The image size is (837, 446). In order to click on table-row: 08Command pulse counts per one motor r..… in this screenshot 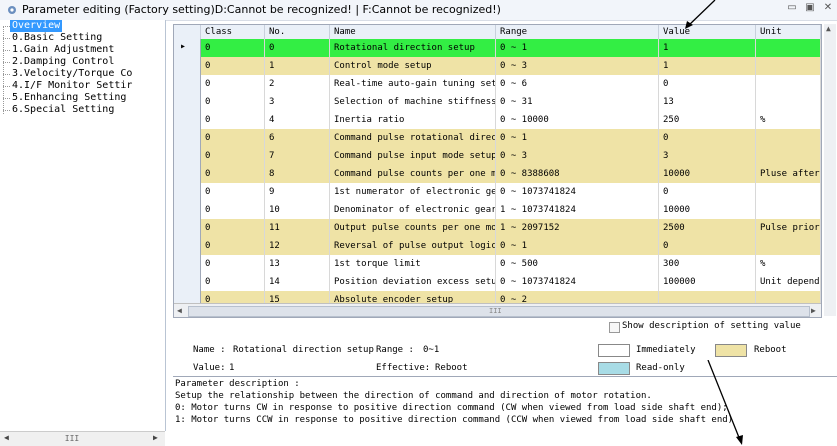, I will do `click(497, 174)`.